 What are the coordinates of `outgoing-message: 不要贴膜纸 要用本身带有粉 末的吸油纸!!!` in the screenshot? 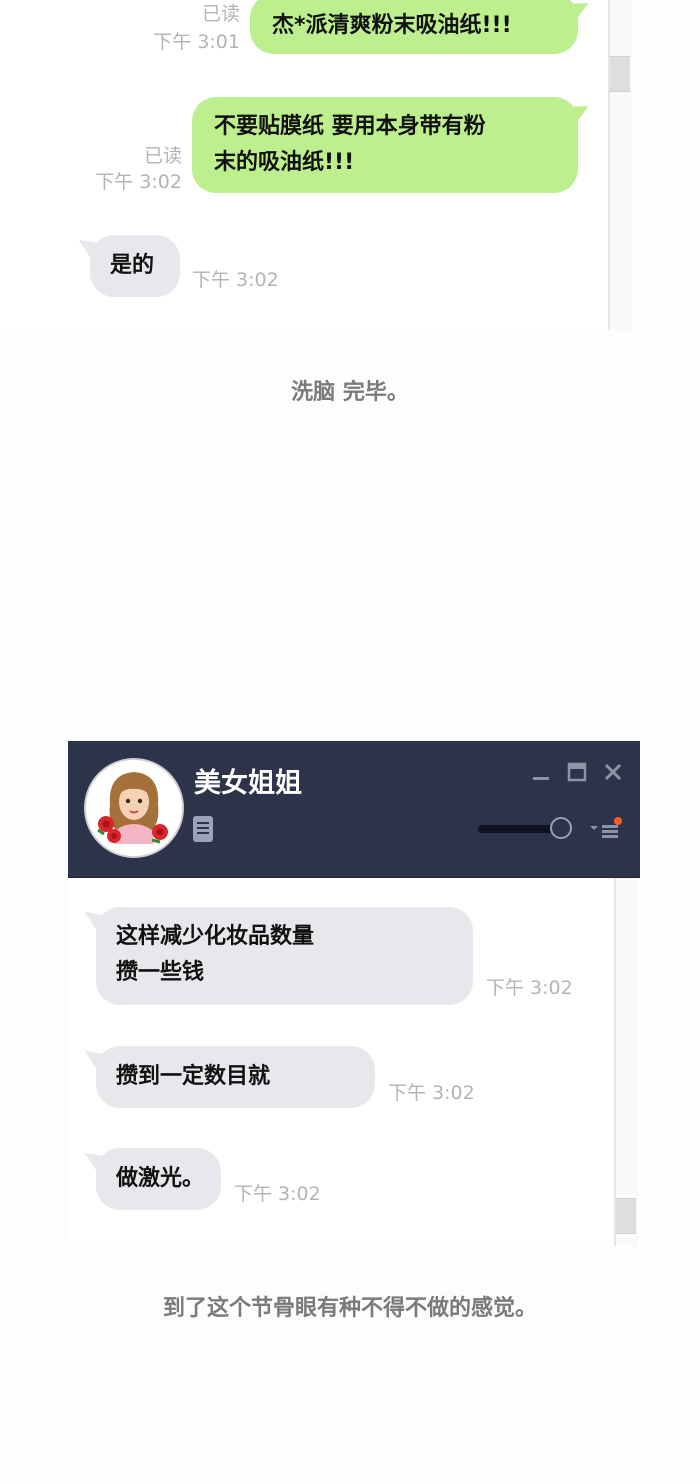 It's located at (385, 145).